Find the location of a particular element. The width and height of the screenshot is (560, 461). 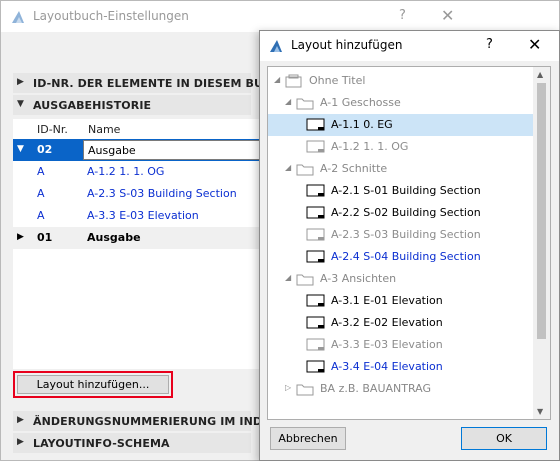

section-label: ÄNDERUNGSNUMMERIERUNG IM INDEX is located at coordinates (156, 421).